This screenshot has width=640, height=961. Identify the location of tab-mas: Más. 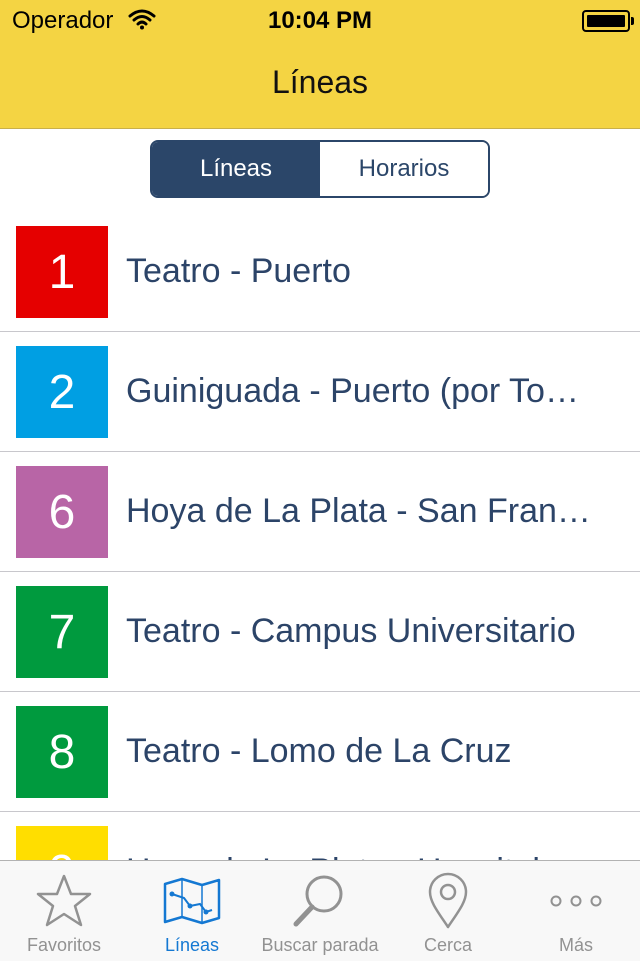
(576, 911).